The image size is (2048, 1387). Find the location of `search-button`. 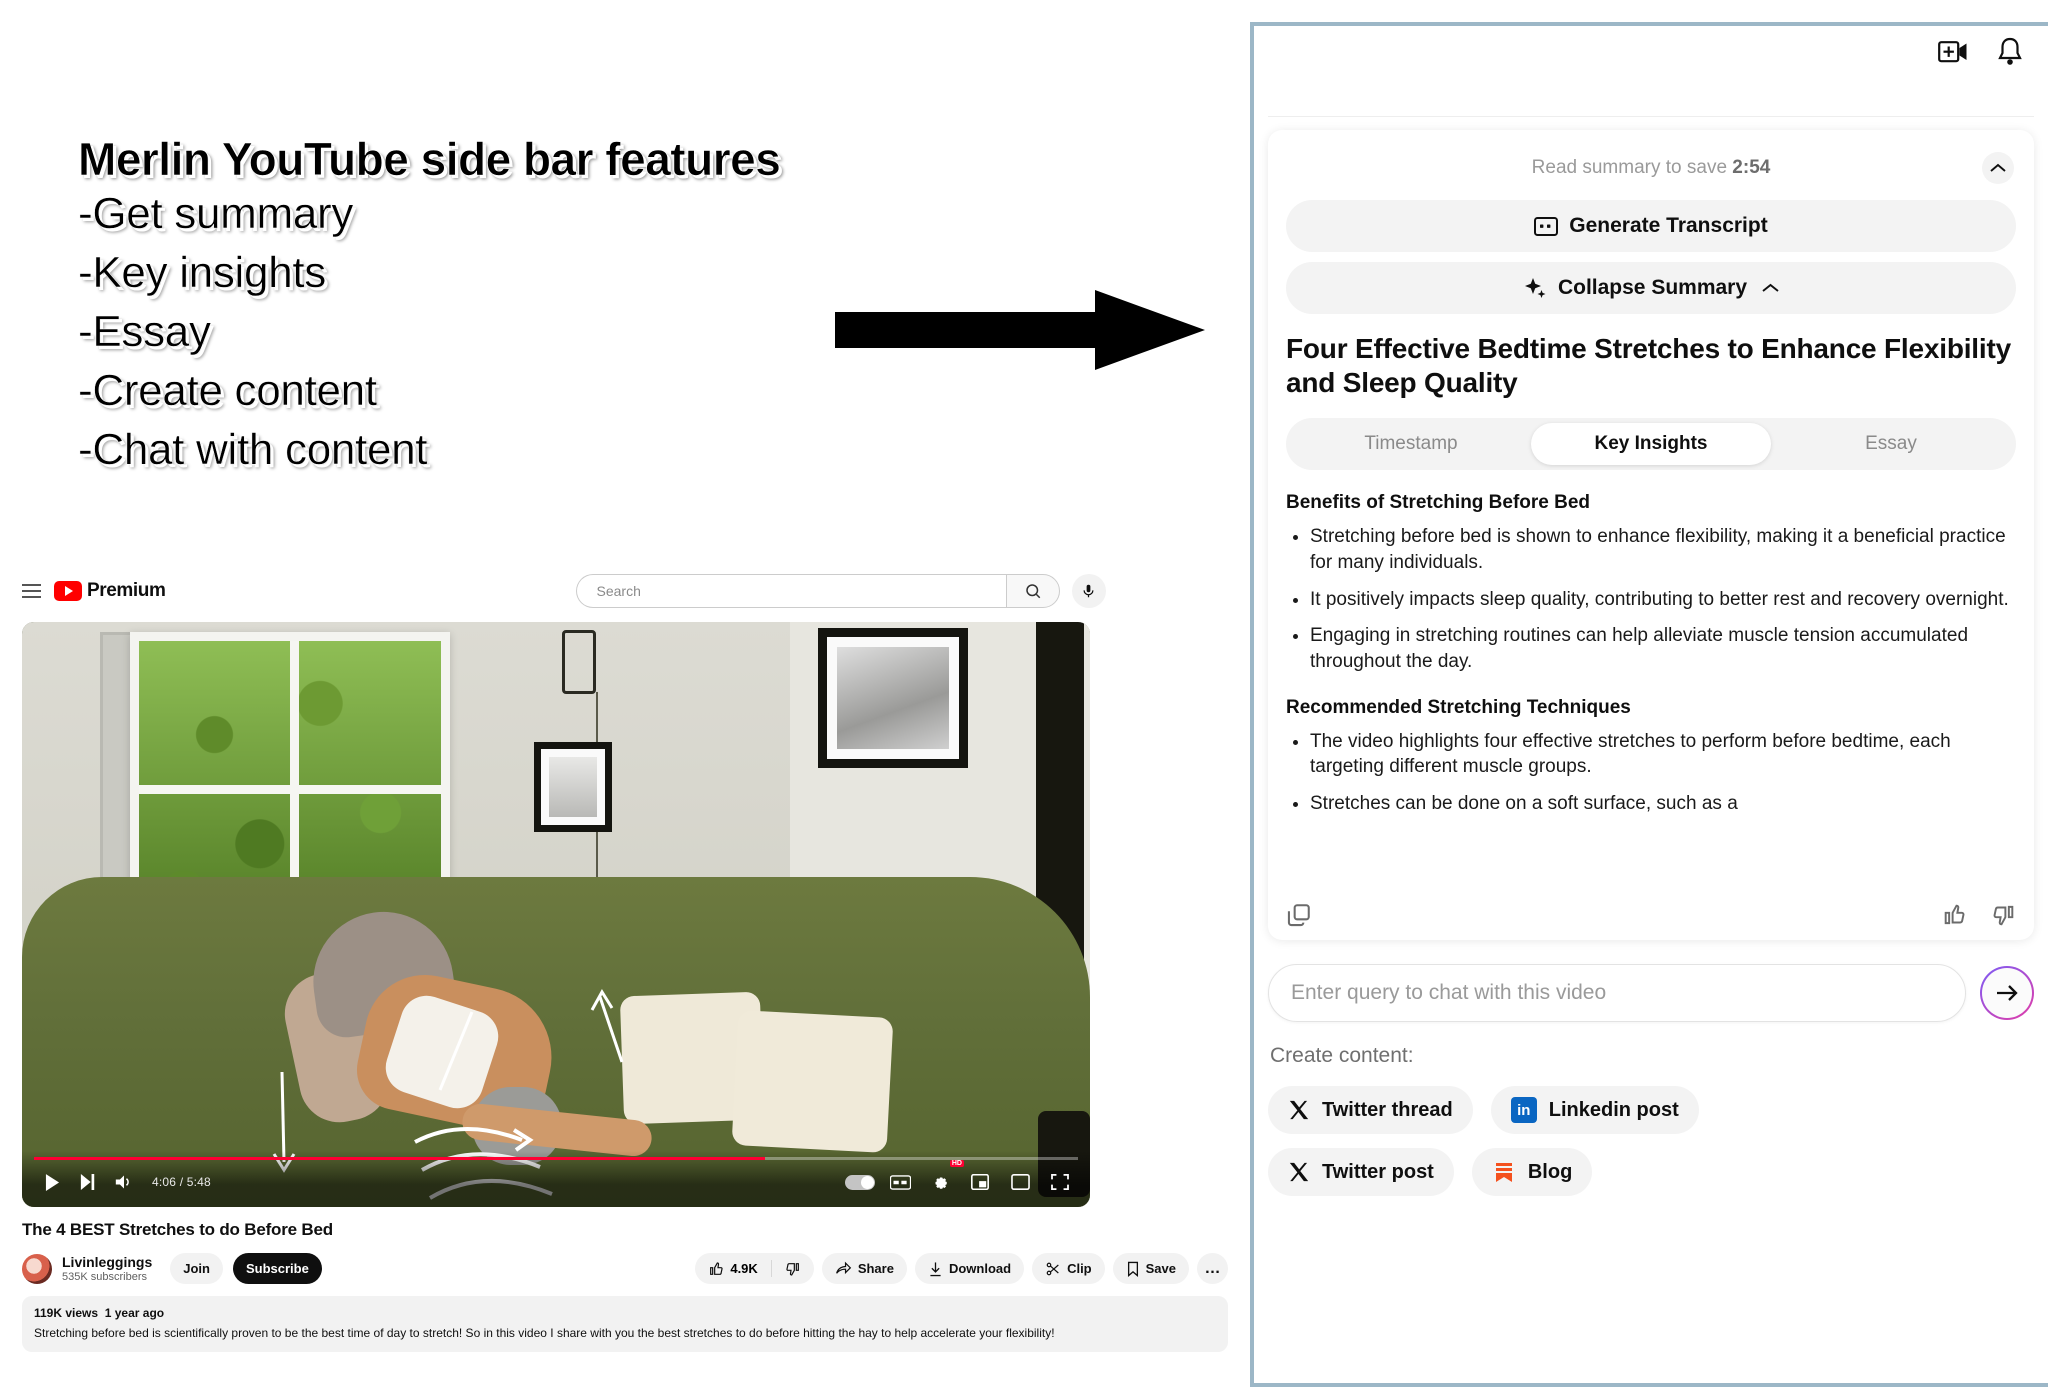

search-button is located at coordinates (1032, 591).